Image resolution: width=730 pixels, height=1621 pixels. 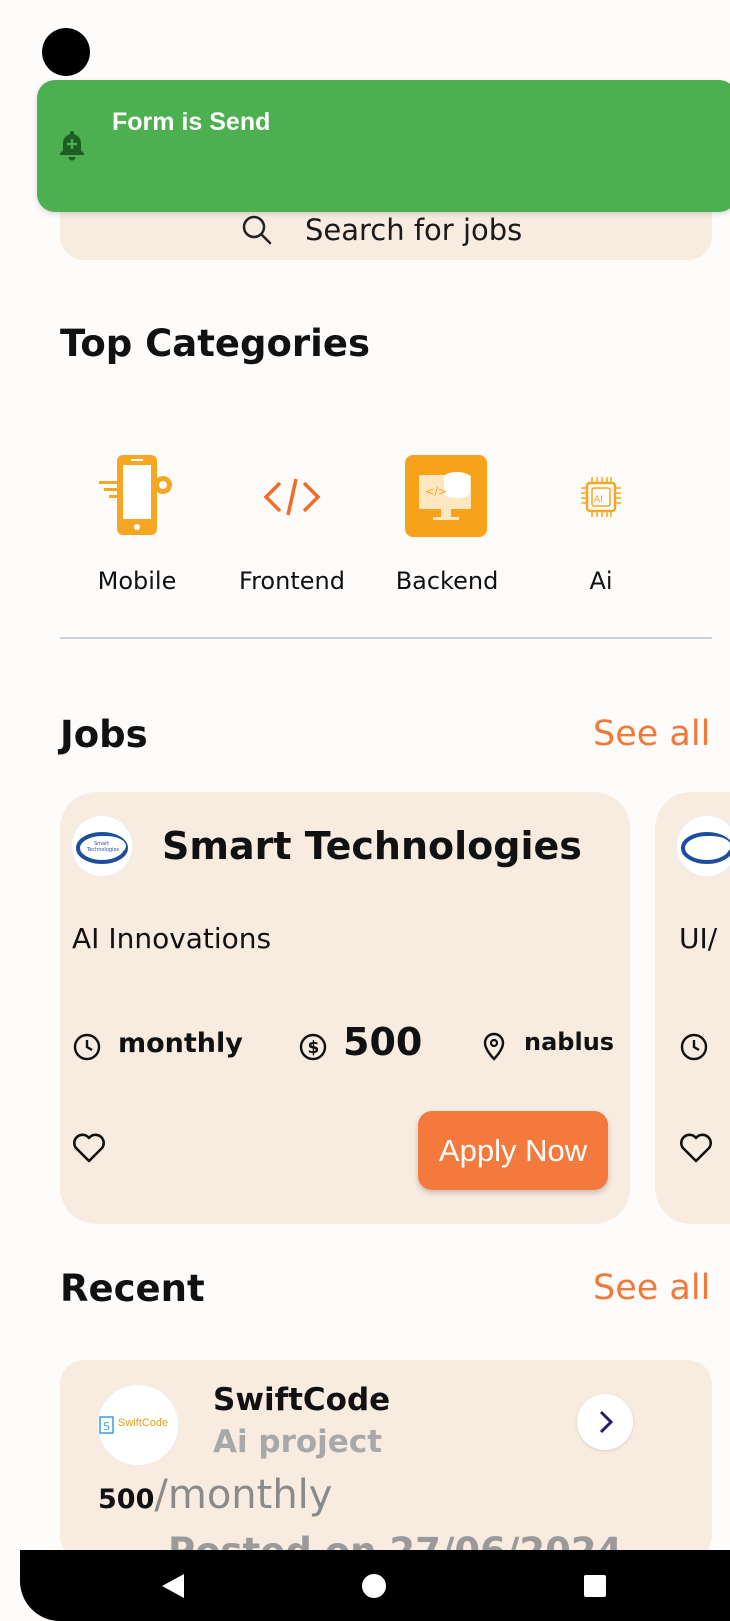 I want to click on recent-salary-row: 500/monthly, so click(x=215, y=1495).